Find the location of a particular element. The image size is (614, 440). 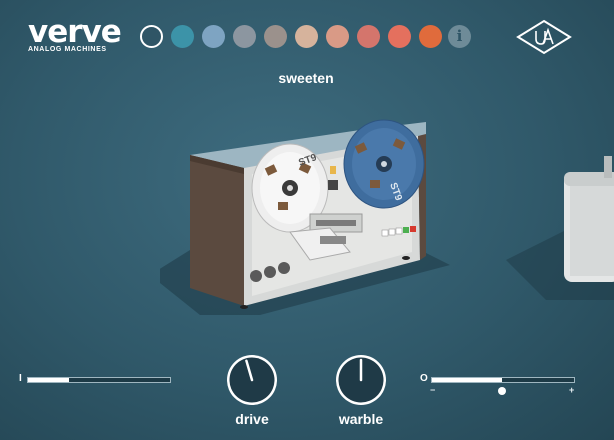

ua-logo is located at coordinates (544, 37).